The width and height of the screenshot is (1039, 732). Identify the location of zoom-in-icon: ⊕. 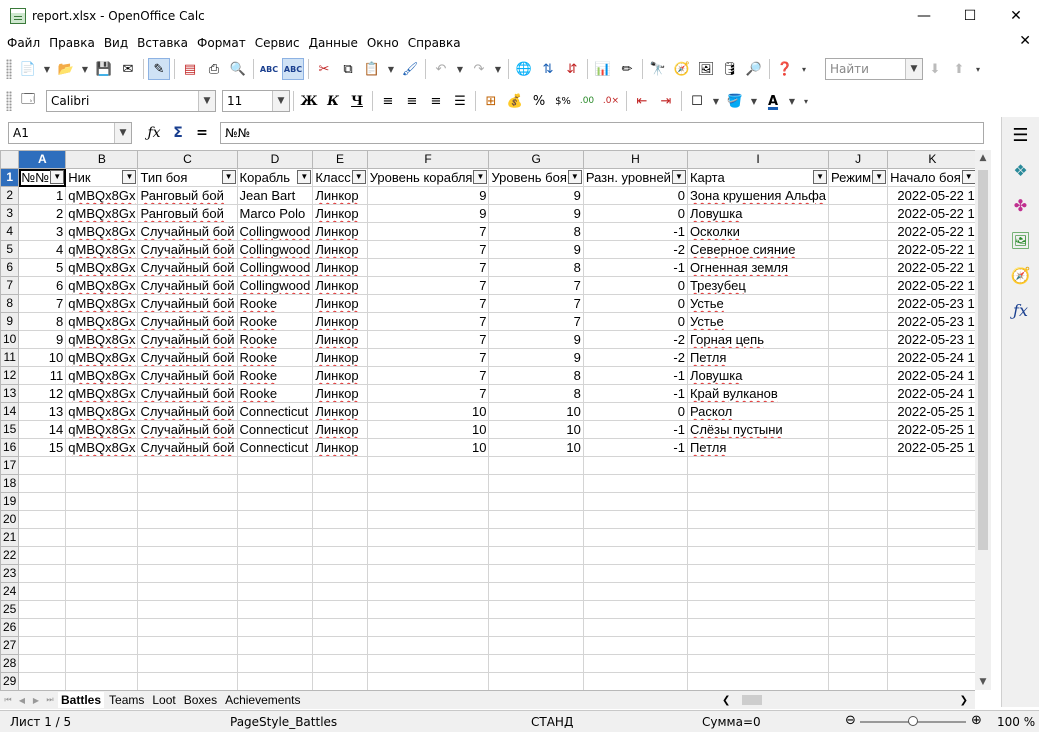
(976, 720).